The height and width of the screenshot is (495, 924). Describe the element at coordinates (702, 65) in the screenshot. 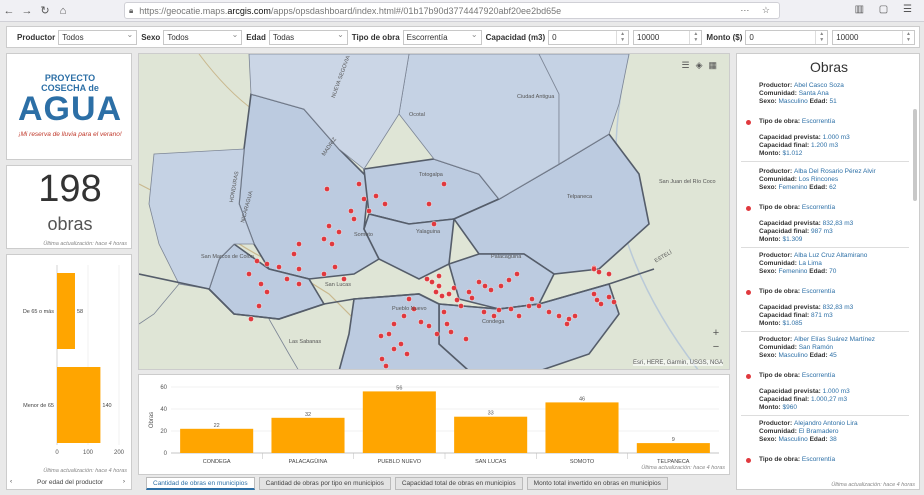

I see `layers-icon: ◈` at that location.